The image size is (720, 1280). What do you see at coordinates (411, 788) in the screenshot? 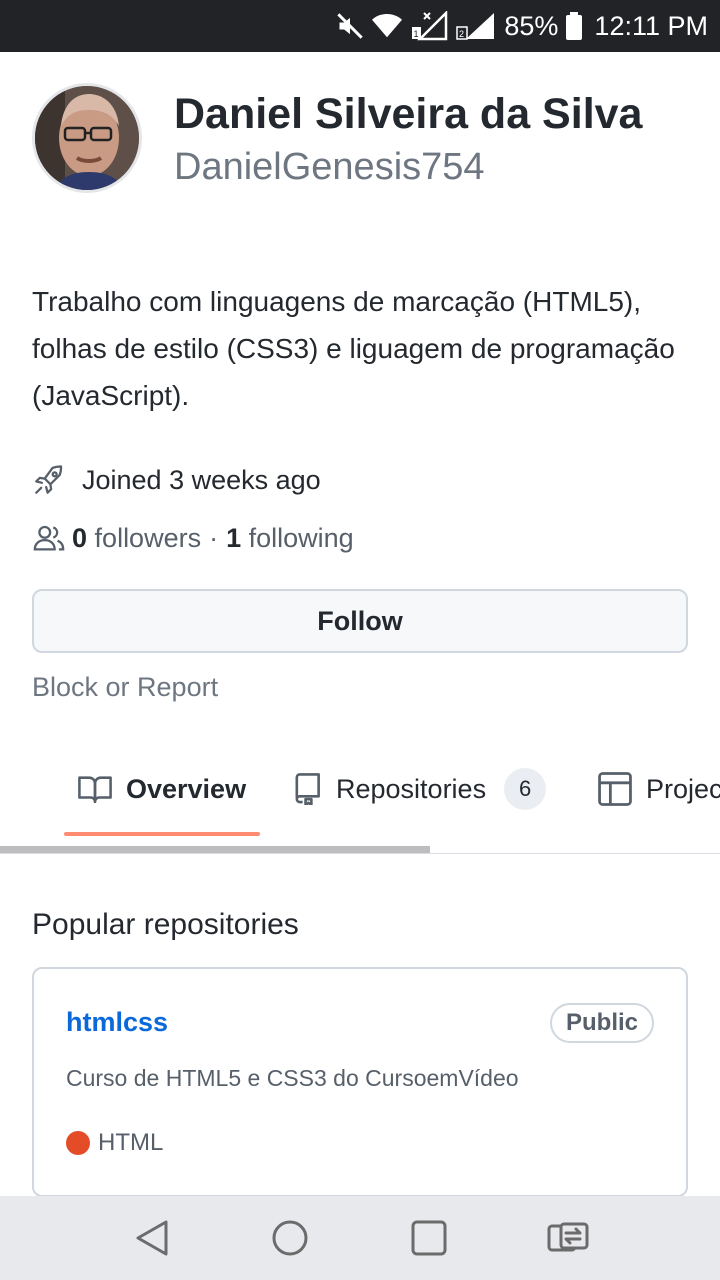
I see `tab-repositories-label: Repositories` at bounding box center [411, 788].